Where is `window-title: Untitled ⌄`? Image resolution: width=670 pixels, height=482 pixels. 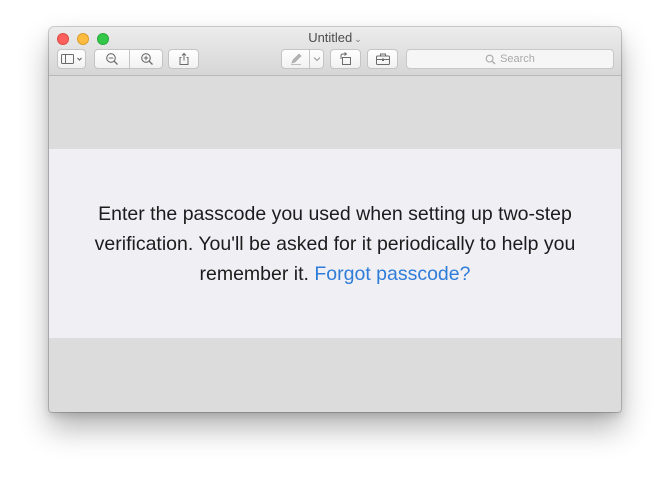
window-title: Untitled ⌄ is located at coordinates (335, 37).